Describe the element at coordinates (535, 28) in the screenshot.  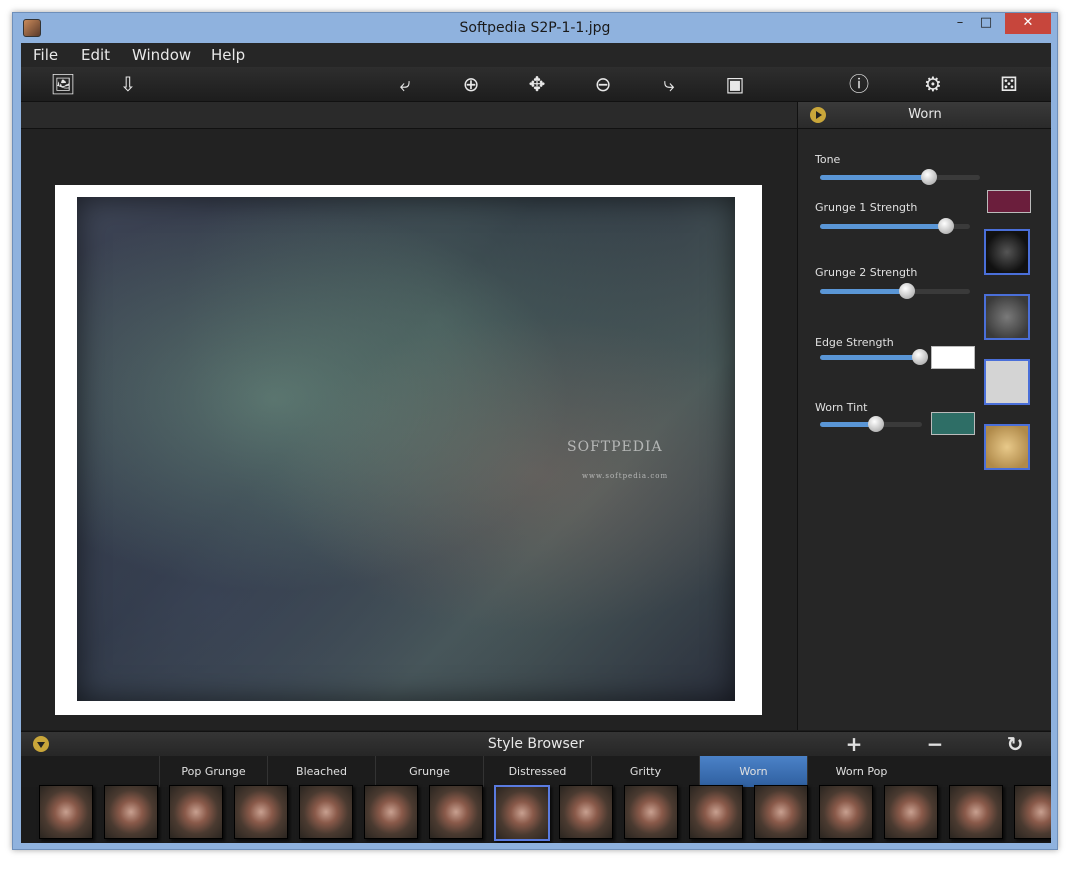
I see `title-bar: Softpedia S2P-1-1.jpg – □ ✕` at that location.